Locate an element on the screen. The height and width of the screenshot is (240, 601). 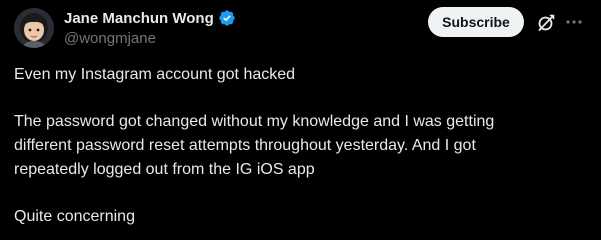
display-name: Jane Manchun Wong is located at coordinates (139, 18).